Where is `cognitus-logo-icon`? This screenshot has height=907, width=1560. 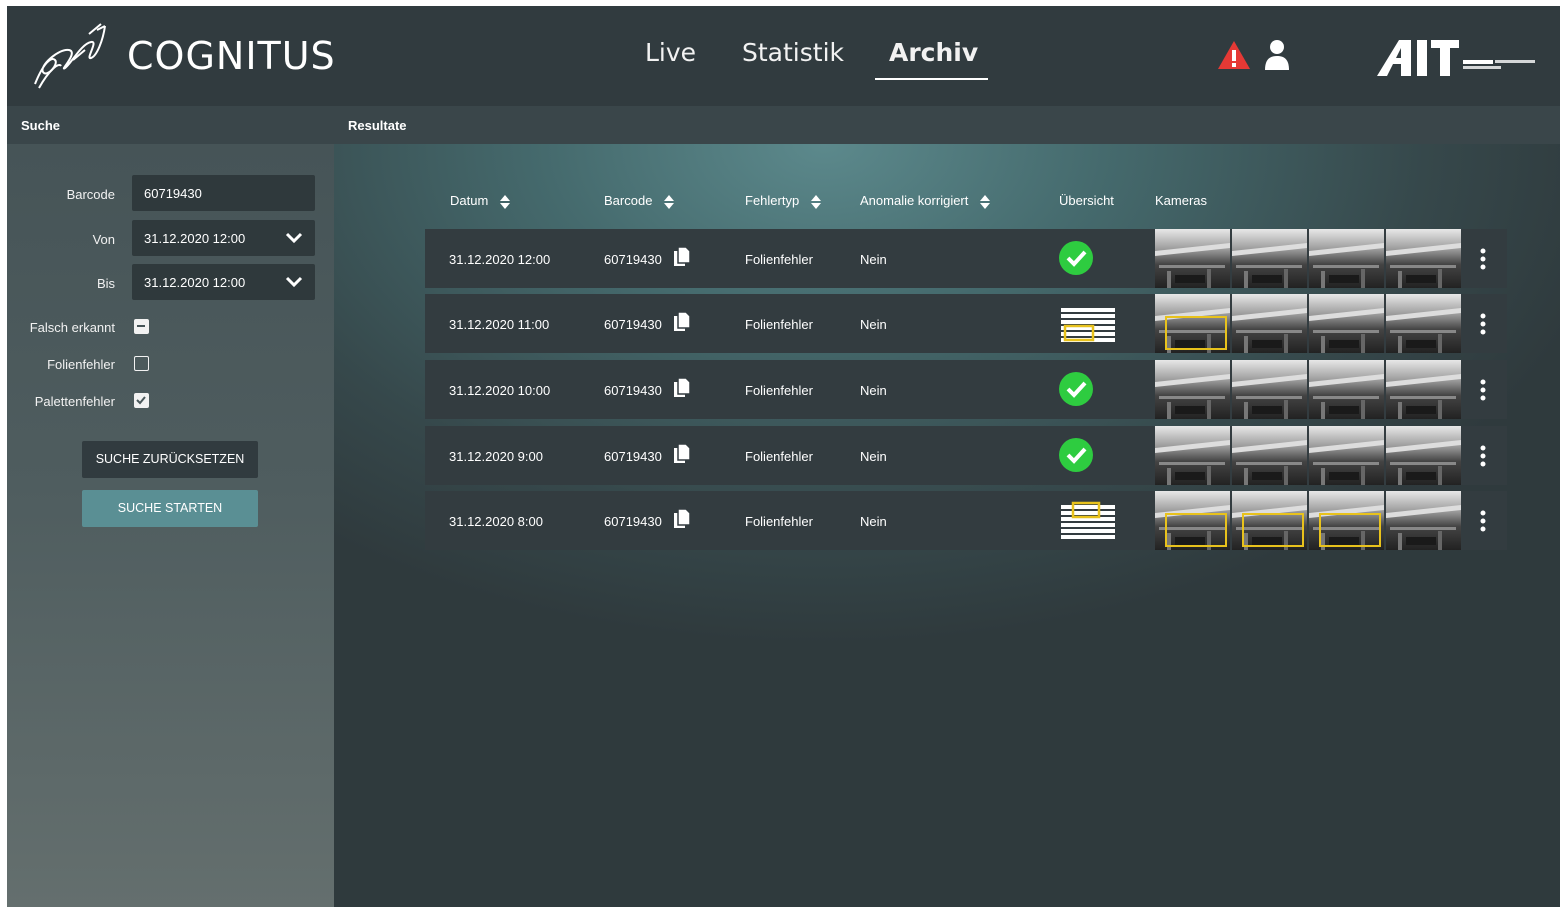
cognitus-logo-icon is located at coordinates (70, 56).